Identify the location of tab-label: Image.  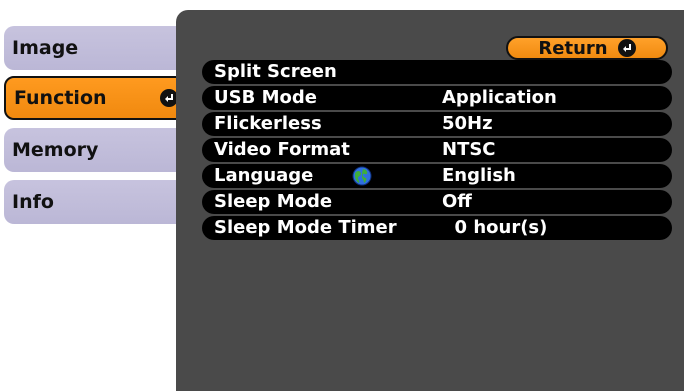
(45, 48).